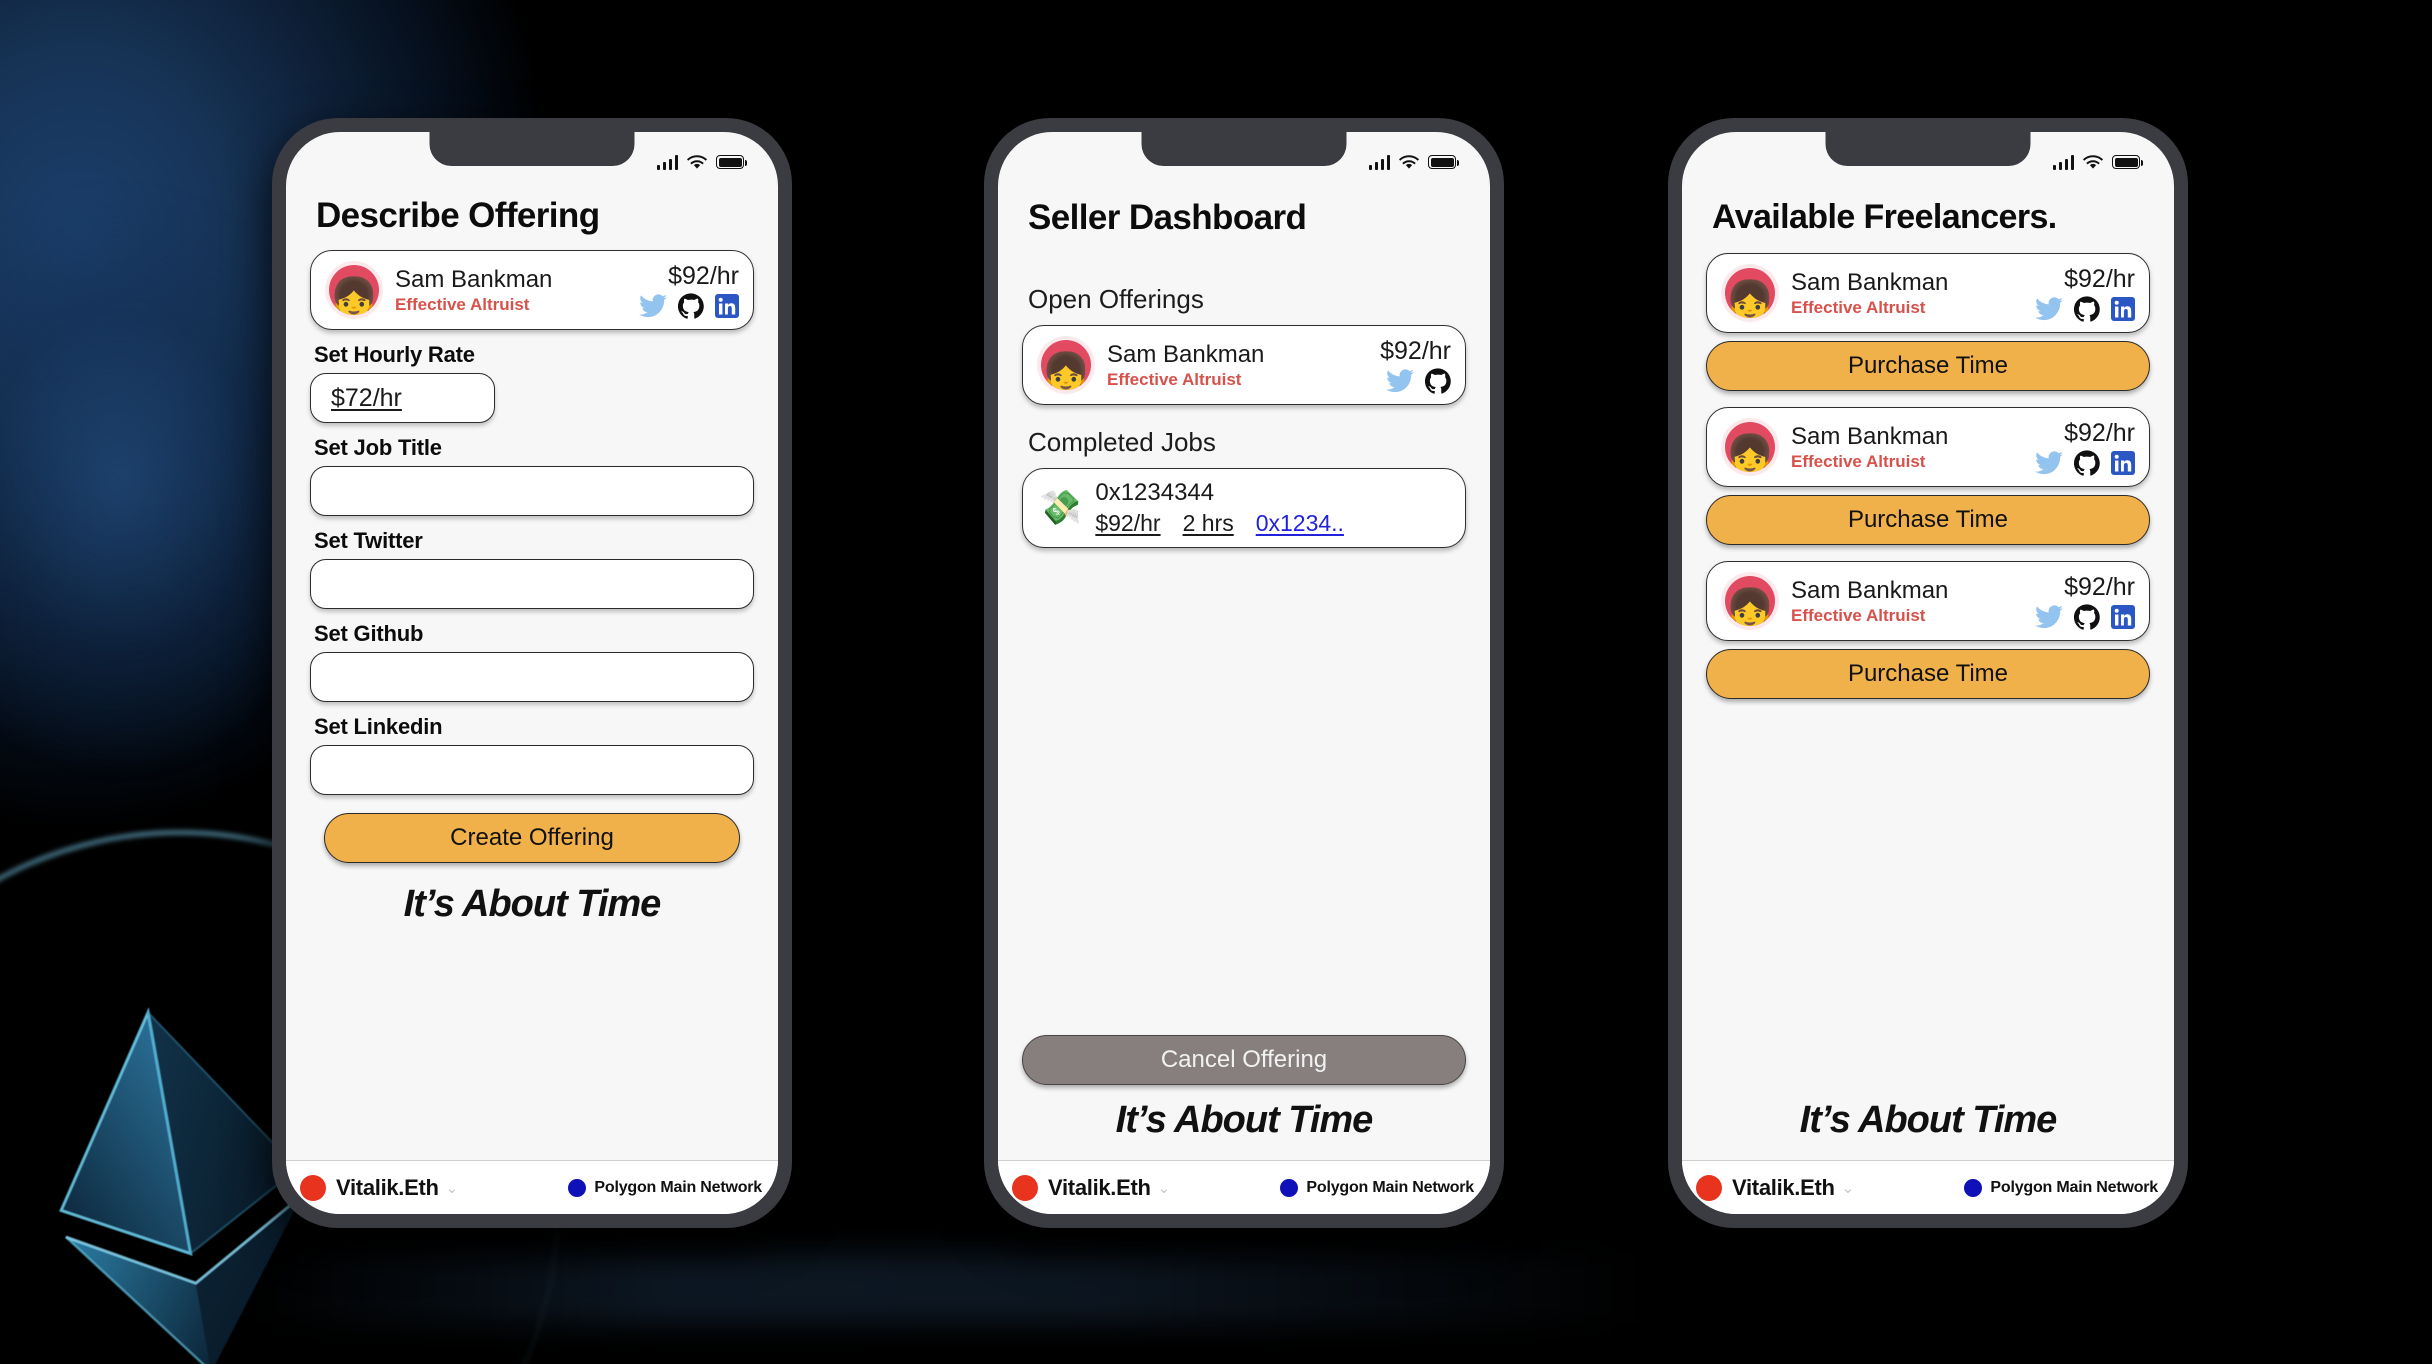  Describe the element at coordinates (532, 677) in the screenshot. I see `github-input` at that location.